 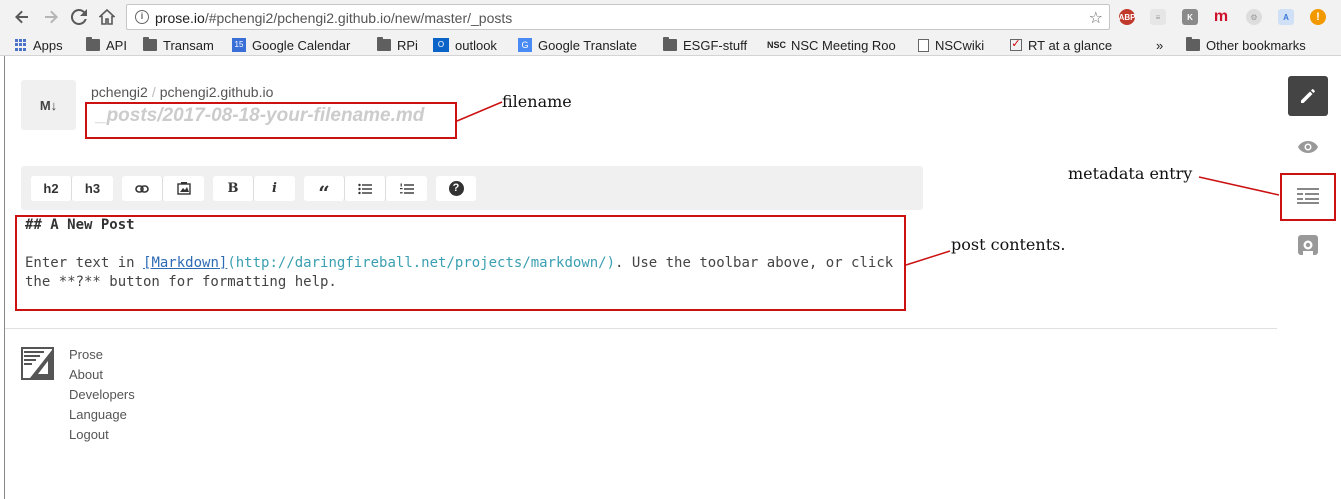 I want to click on bookmark-rpi: RPi, so click(x=397, y=45).